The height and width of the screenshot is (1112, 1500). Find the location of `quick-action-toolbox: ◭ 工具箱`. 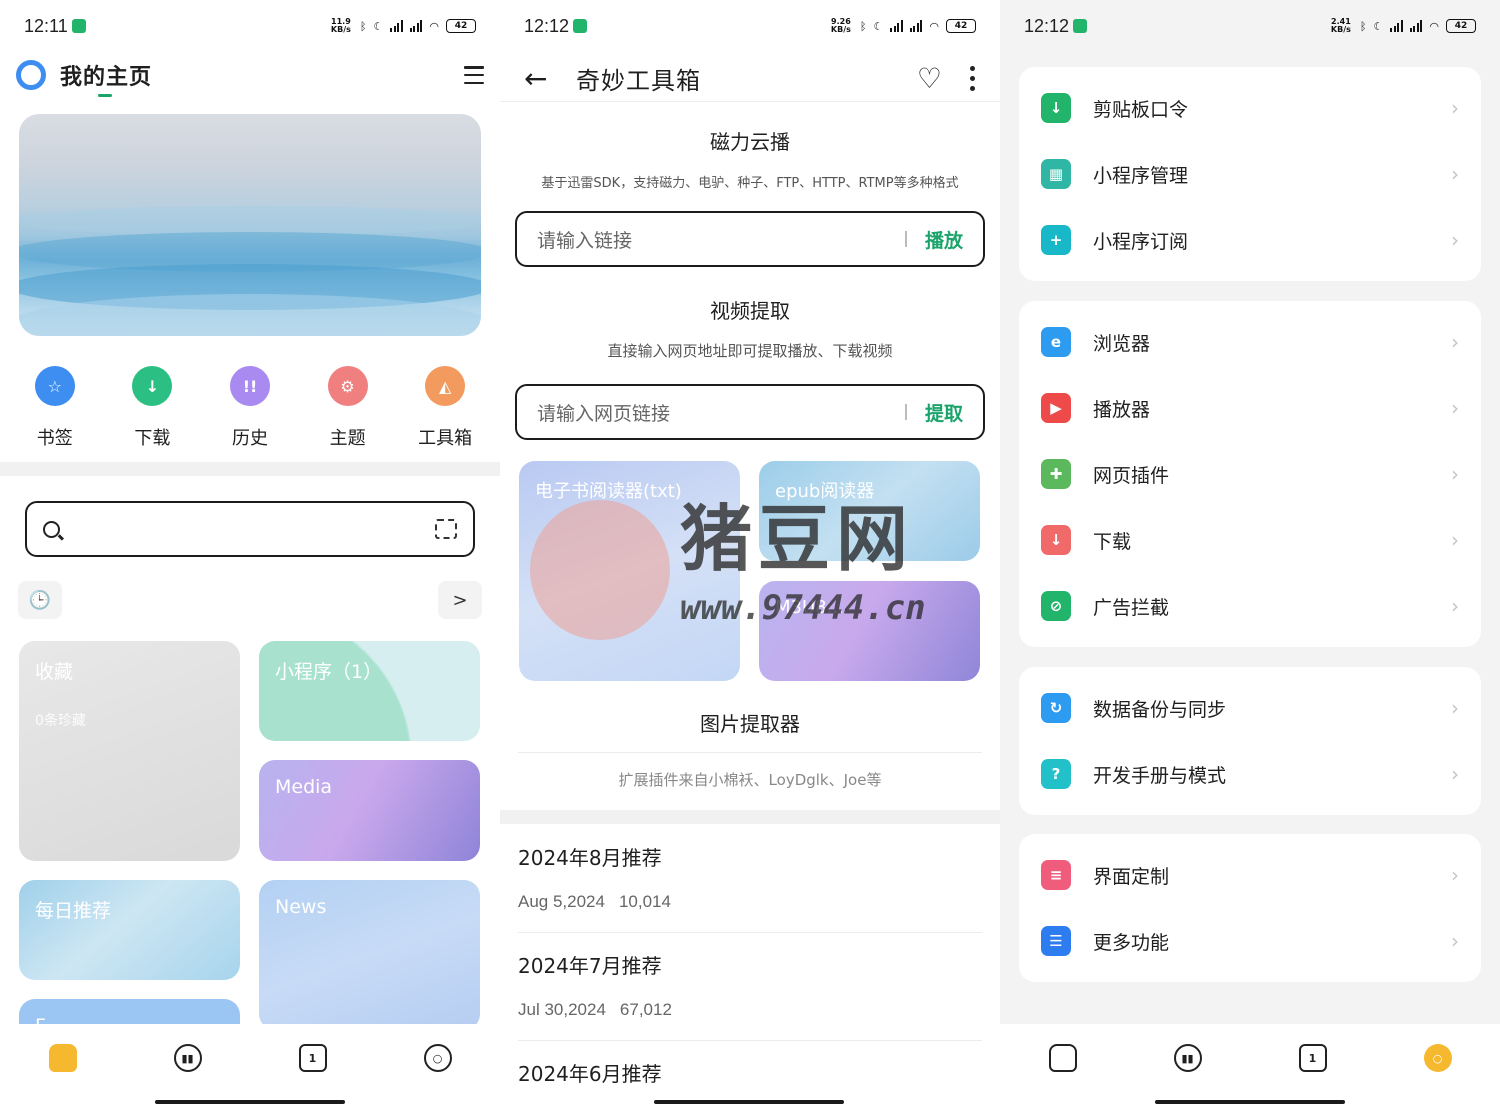

quick-action-toolbox: ◭ 工具箱 is located at coordinates (445, 408).